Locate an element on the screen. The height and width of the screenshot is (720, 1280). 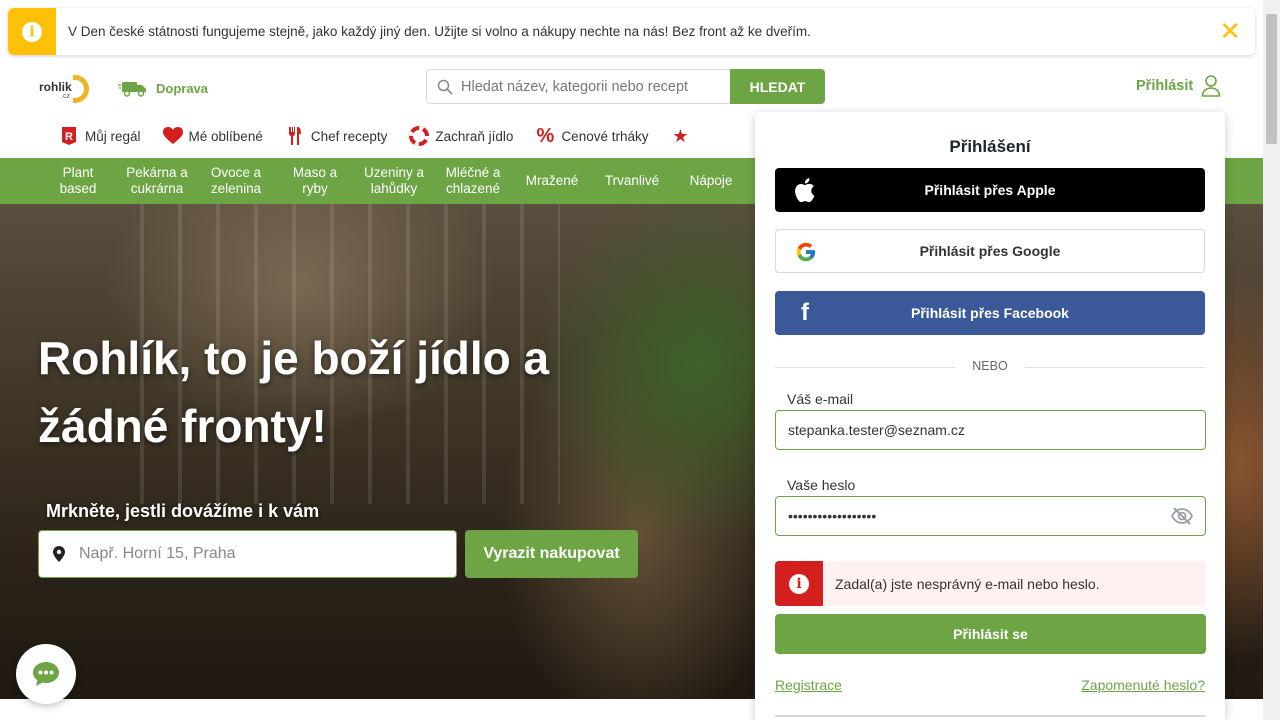
login-panel-title: Přihlášení is located at coordinates (990, 146).